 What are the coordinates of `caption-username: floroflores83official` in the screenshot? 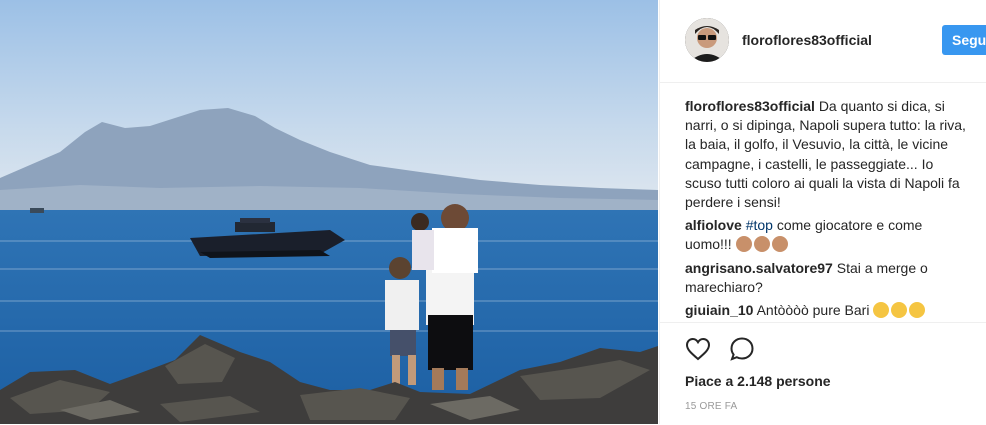 It's located at (750, 106).